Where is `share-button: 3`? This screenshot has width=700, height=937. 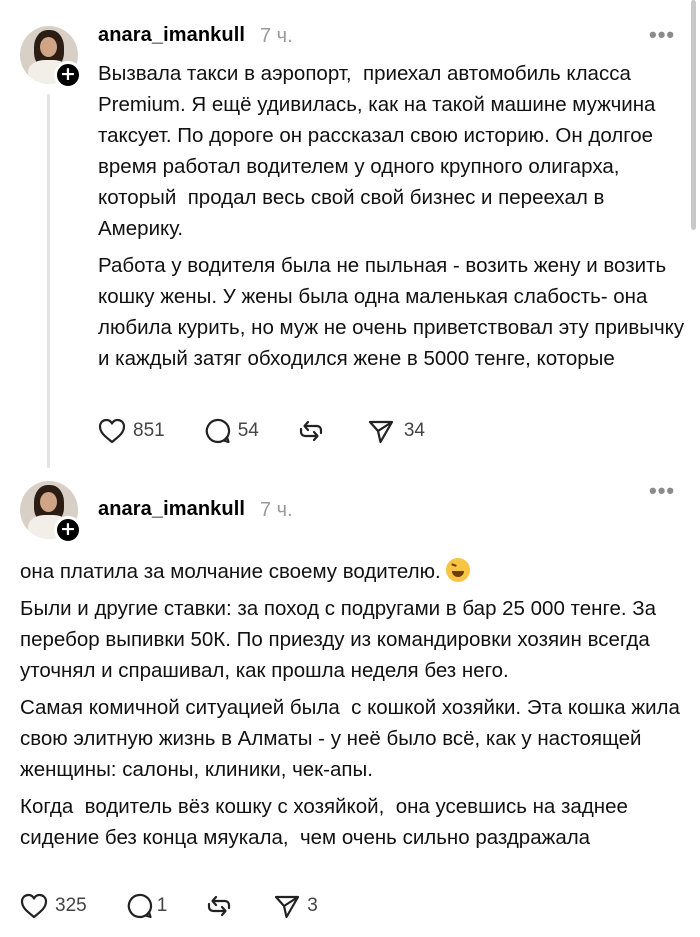
share-button: 3 is located at coordinates (295, 906).